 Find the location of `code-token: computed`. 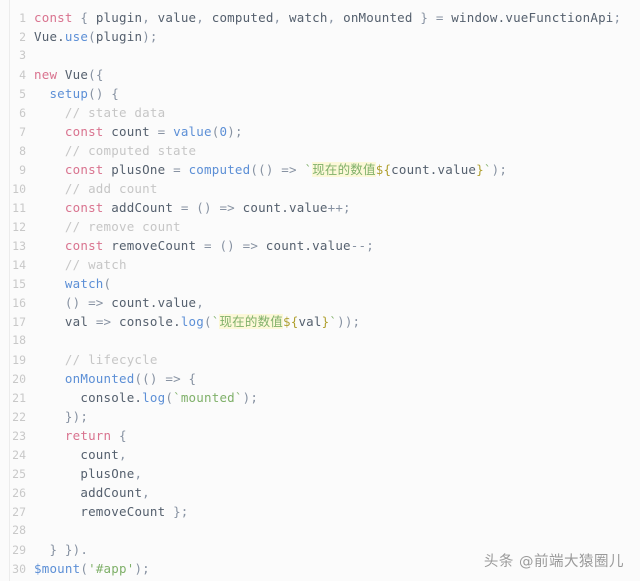

code-token: computed is located at coordinates (242, 17).